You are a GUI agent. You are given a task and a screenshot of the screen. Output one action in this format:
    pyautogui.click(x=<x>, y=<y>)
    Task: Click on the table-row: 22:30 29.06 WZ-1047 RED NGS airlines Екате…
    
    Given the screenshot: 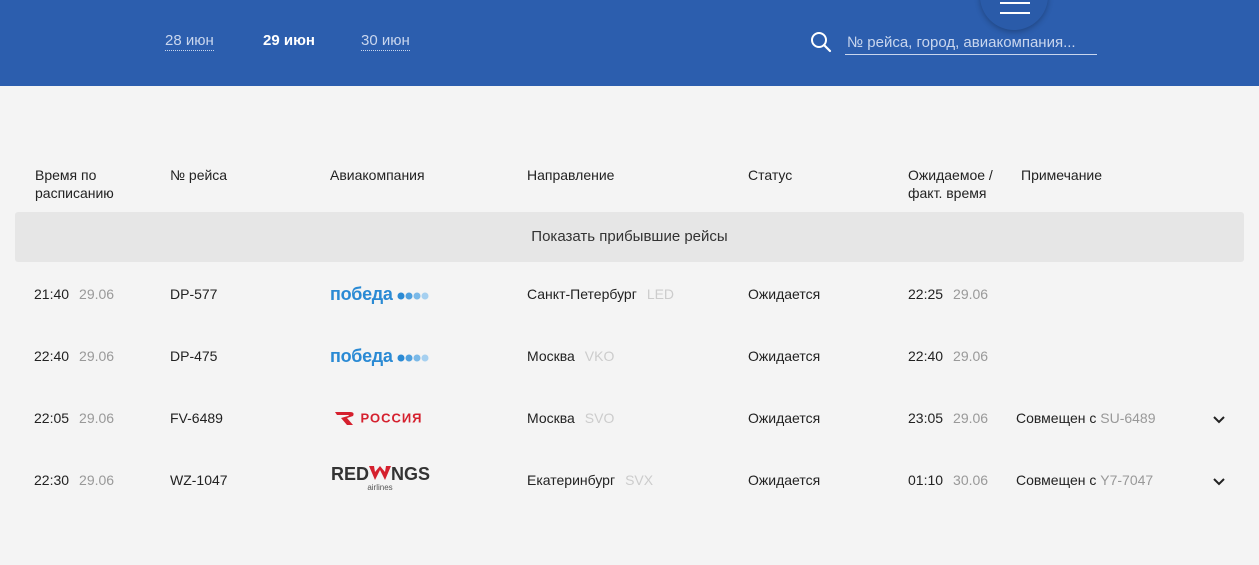 What is the action you would take?
    pyautogui.click(x=629, y=479)
    